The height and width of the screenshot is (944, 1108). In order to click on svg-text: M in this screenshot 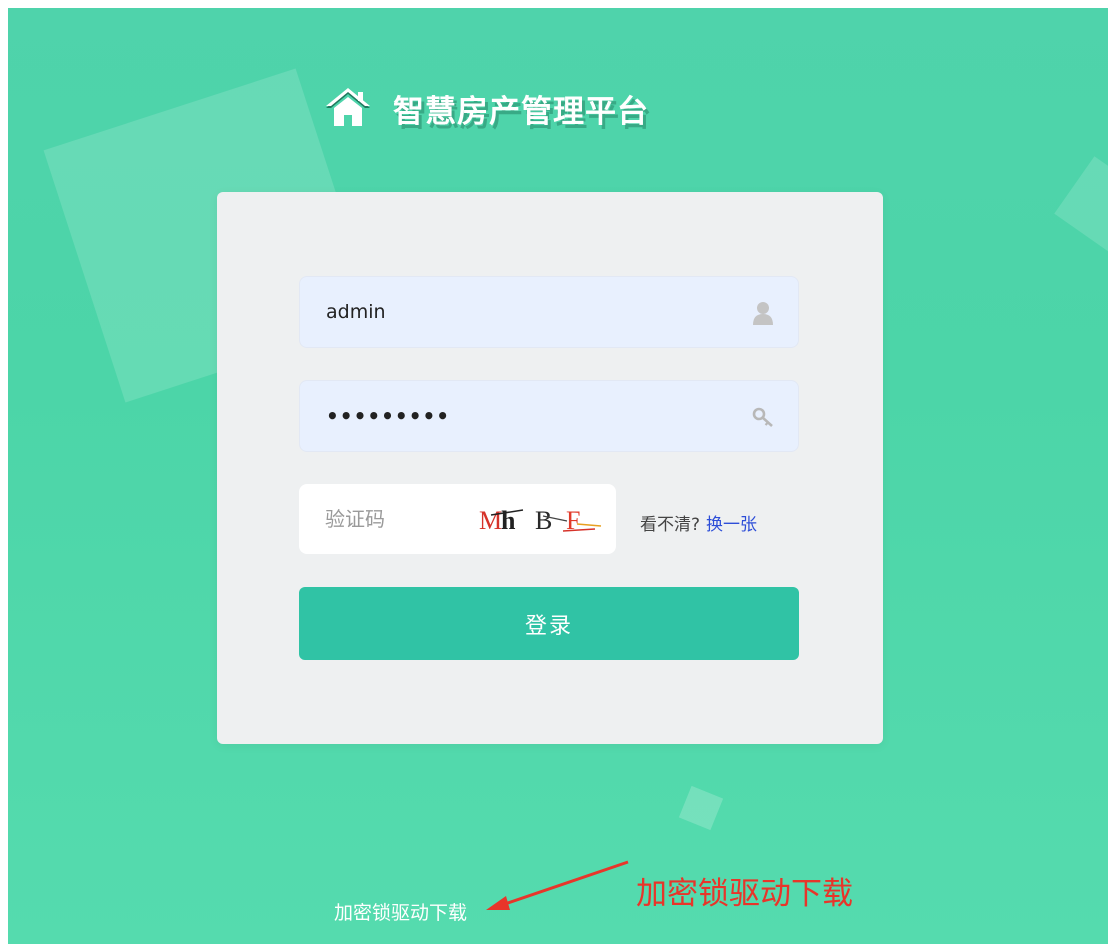, I will do `click(490, 520)`.